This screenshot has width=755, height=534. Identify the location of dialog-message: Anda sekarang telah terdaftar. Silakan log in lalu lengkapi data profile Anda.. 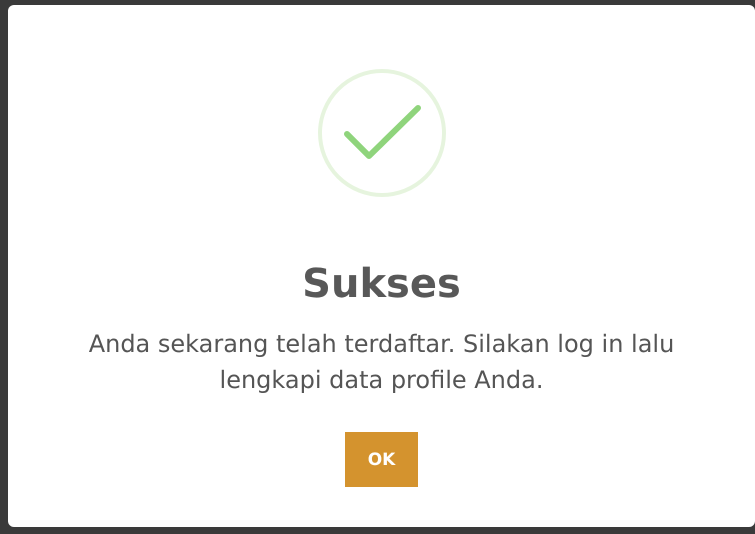
(382, 362).